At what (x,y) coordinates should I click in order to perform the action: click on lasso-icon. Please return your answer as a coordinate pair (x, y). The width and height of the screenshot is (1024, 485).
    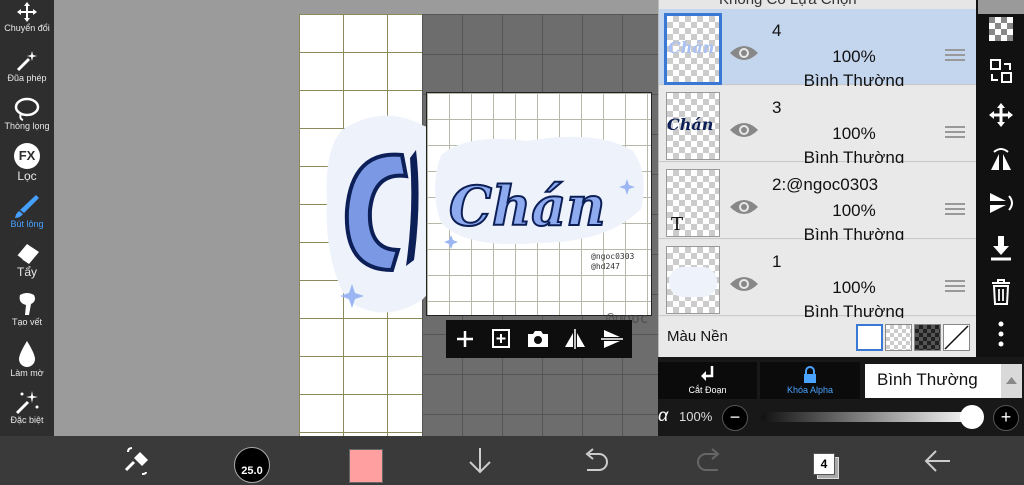
    Looking at the image, I should click on (27, 109).